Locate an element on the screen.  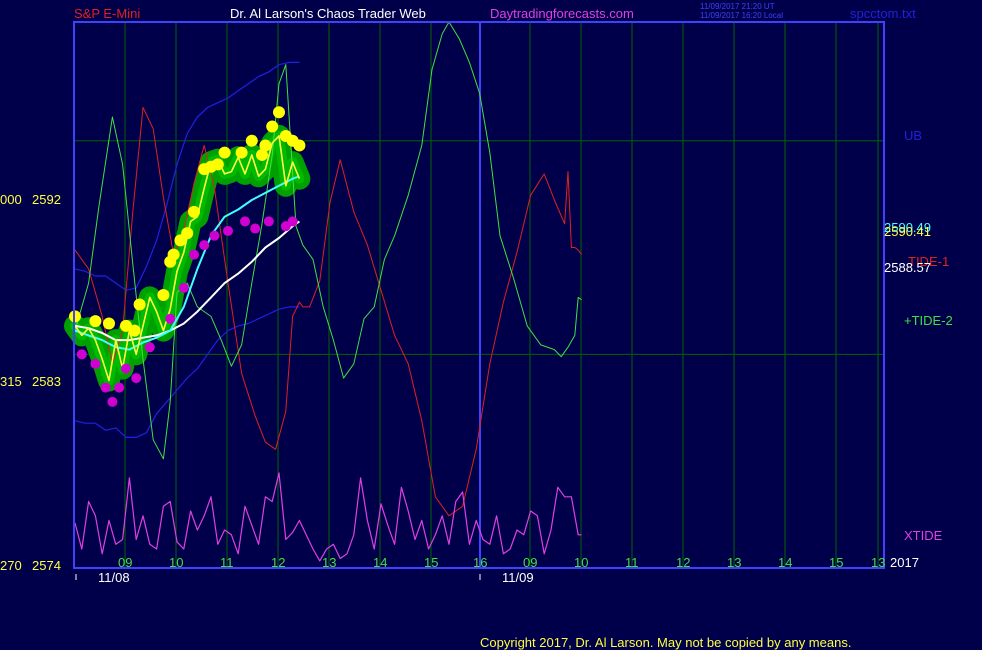
local-time: 11/09/2017 16:20 Local is located at coordinates (741, 15).